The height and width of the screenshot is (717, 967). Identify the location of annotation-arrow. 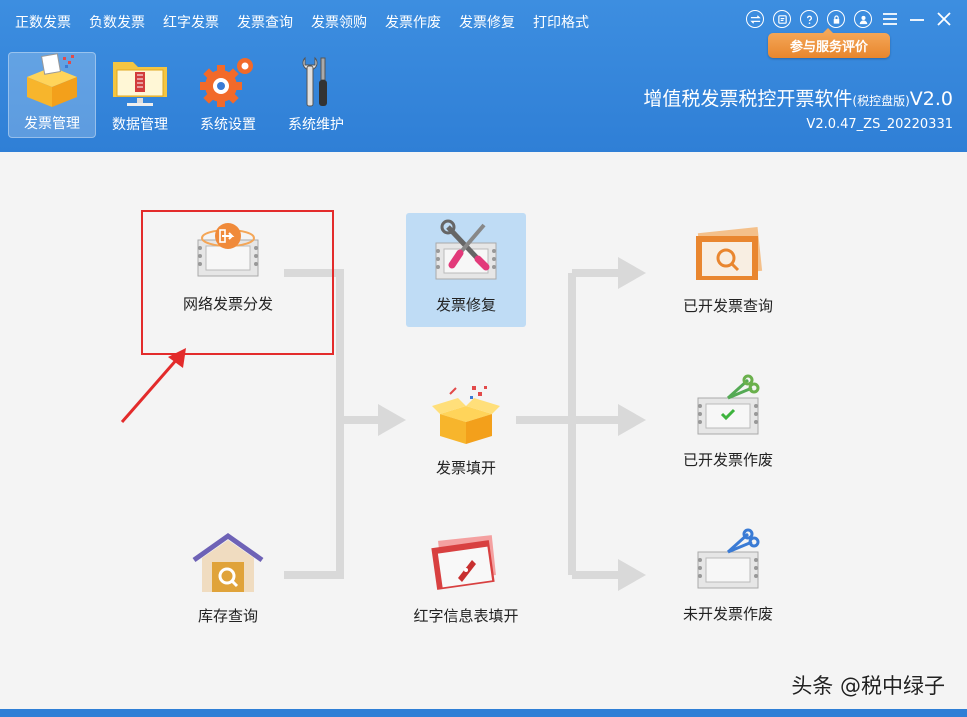
(150, 390).